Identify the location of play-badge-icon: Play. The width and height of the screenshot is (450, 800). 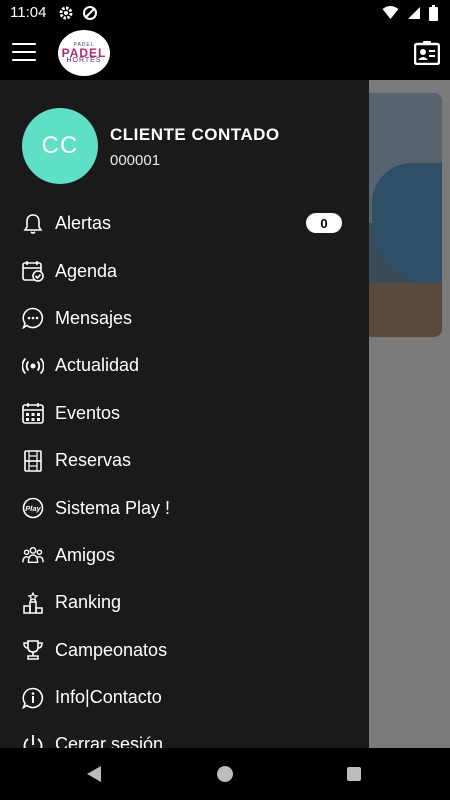
(33, 508).